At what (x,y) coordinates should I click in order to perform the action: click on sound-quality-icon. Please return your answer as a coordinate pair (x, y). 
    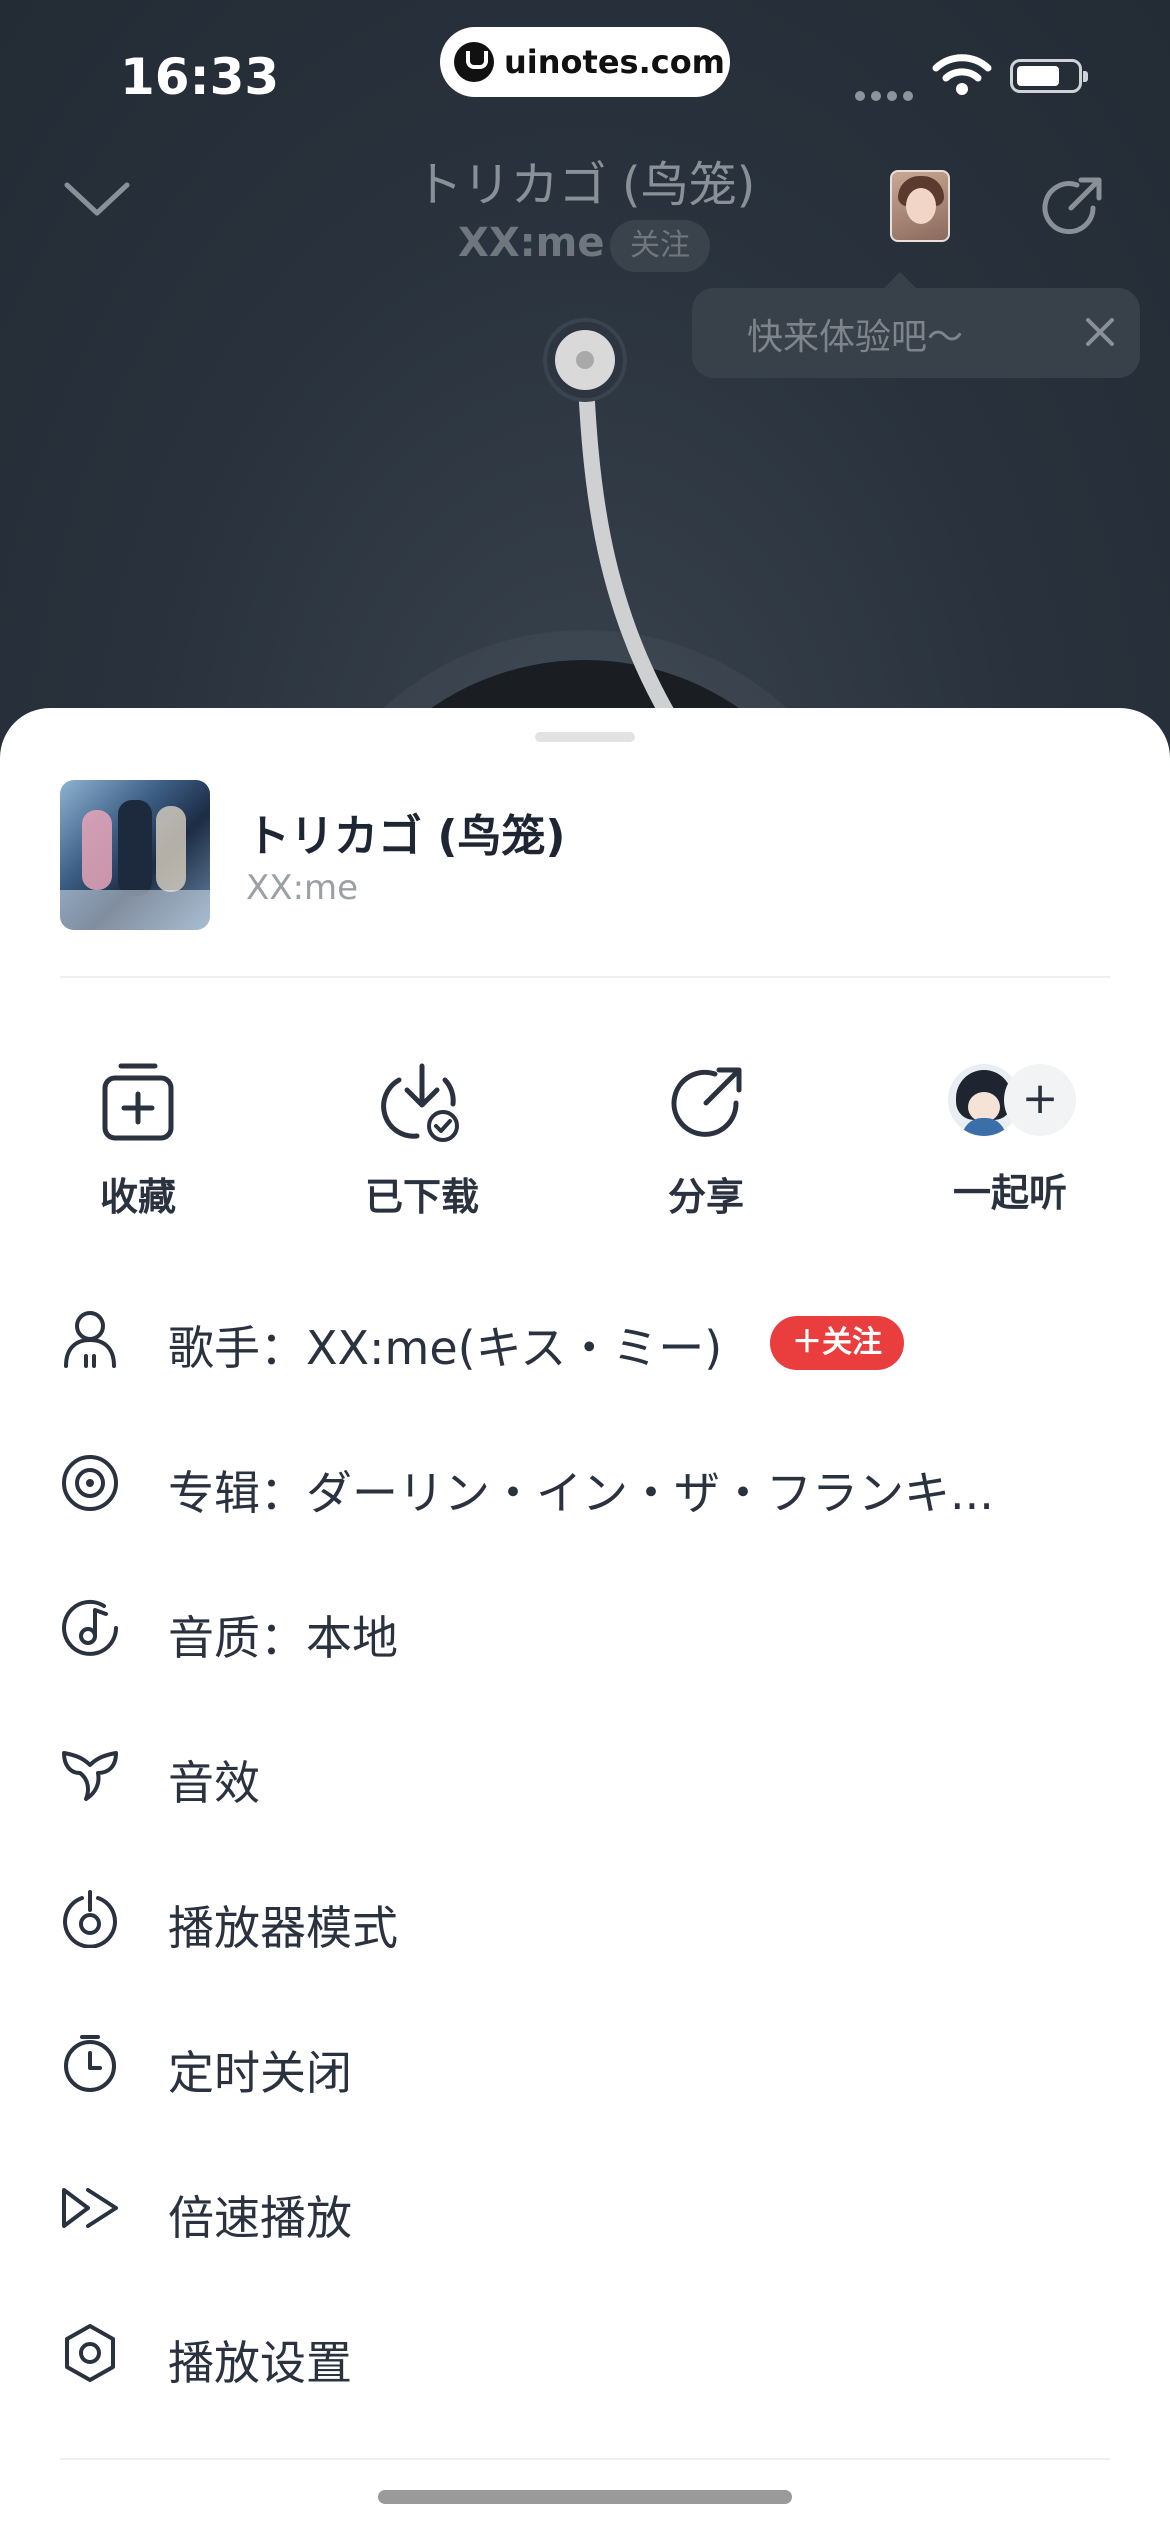
    Looking at the image, I should click on (90, 1627).